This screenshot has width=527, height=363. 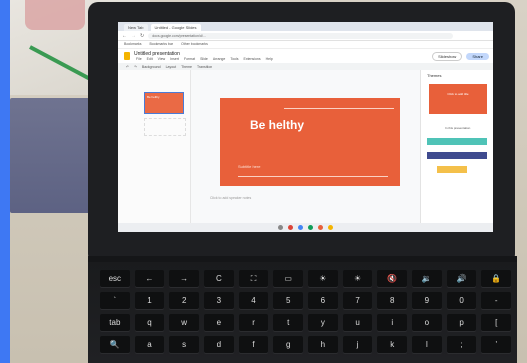 What do you see at coordinates (127, 56) in the screenshot?
I see `slides-logo-icon` at bounding box center [127, 56].